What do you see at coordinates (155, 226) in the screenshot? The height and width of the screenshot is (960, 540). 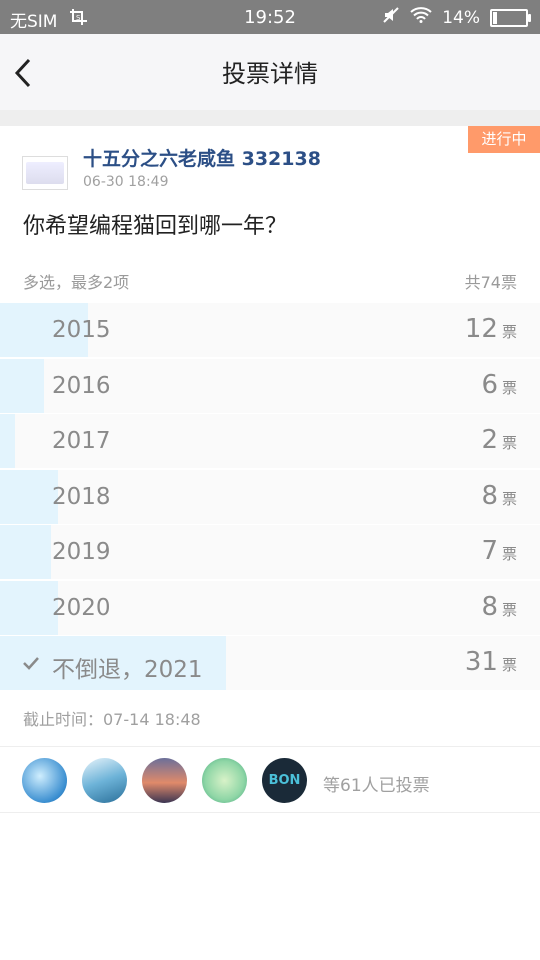 I see `poll-question: 你希望编程猫回到哪一年？` at bounding box center [155, 226].